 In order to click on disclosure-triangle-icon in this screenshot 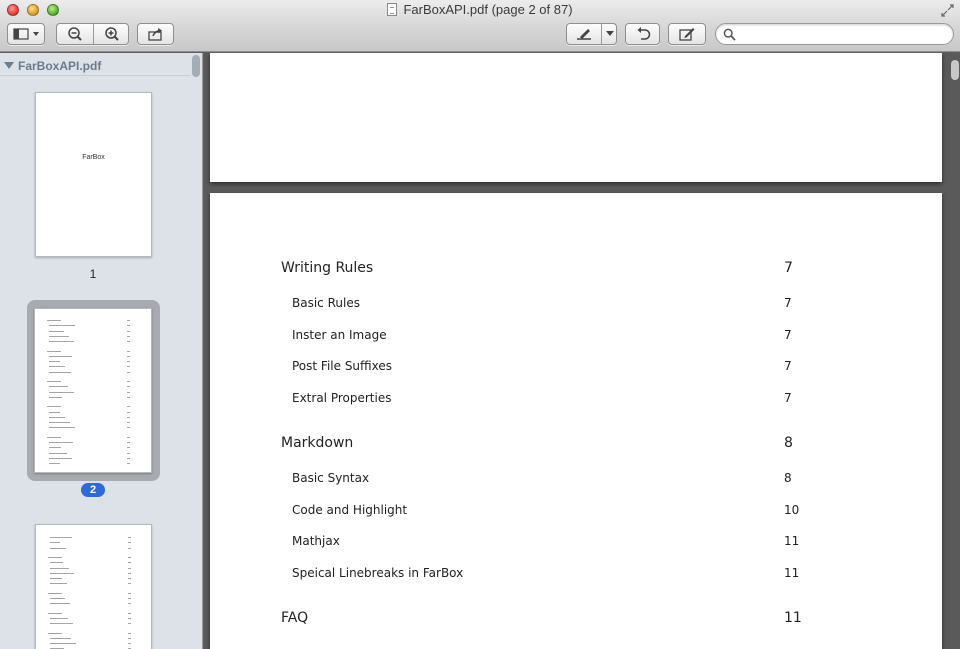, I will do `click(9, 65)`.